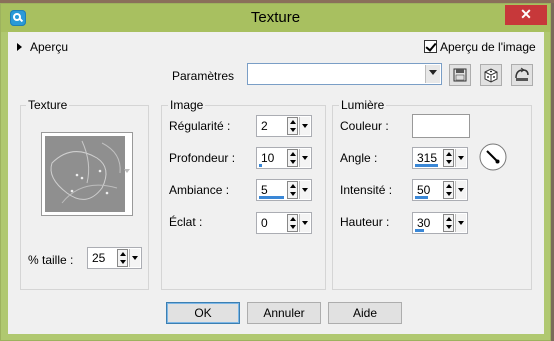  Describe the element at coordinates (49, 47) in the screenshot. I see `preview-toggle-label: Aperçu` at that location.